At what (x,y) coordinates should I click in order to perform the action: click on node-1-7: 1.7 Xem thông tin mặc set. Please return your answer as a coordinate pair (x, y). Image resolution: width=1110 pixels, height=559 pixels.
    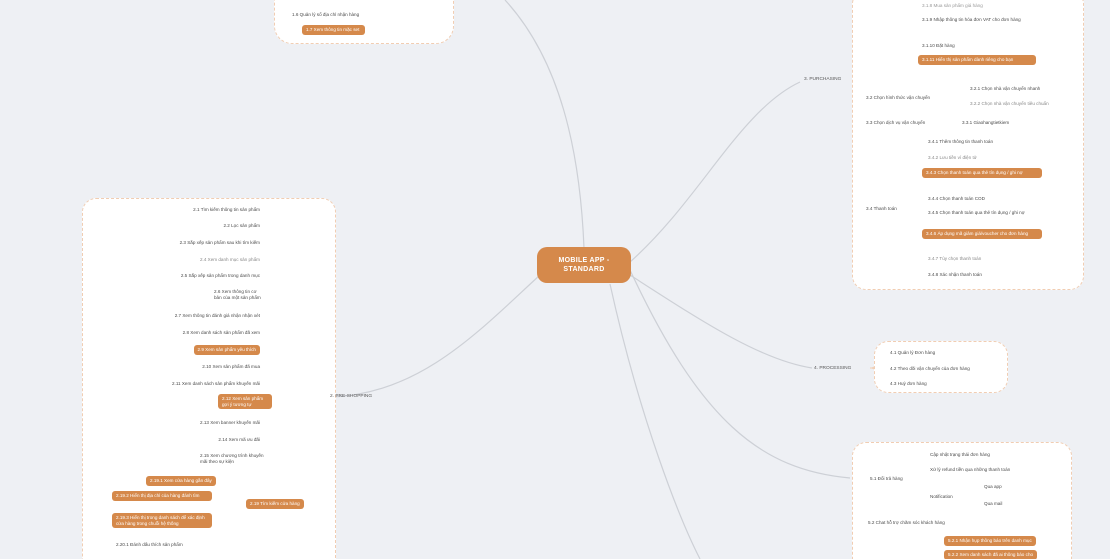
    Looking at the image, I should click on (333, 30).